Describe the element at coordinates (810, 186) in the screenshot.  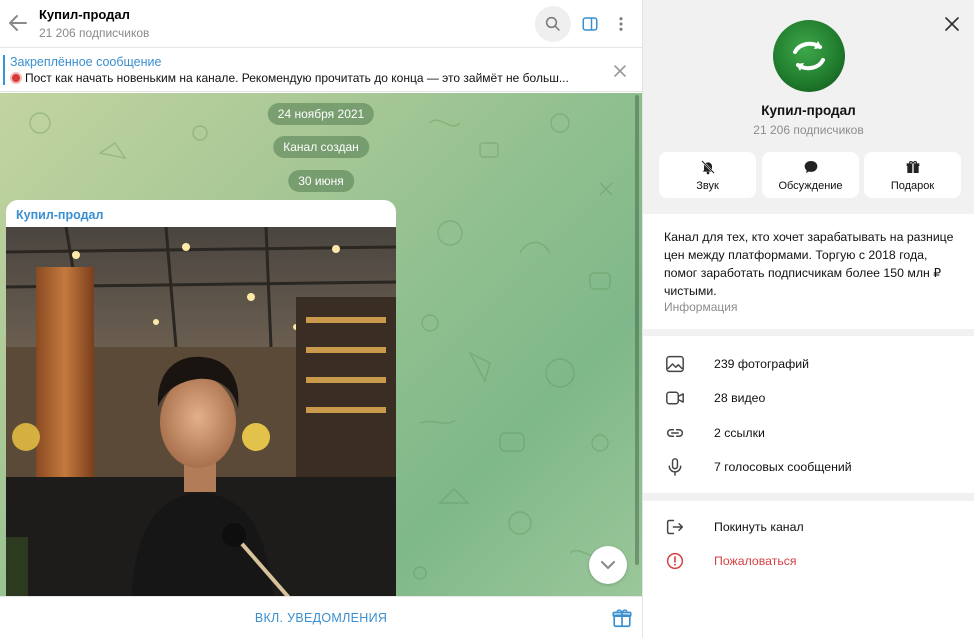
I see `action-label: Обсуждение` at that location.